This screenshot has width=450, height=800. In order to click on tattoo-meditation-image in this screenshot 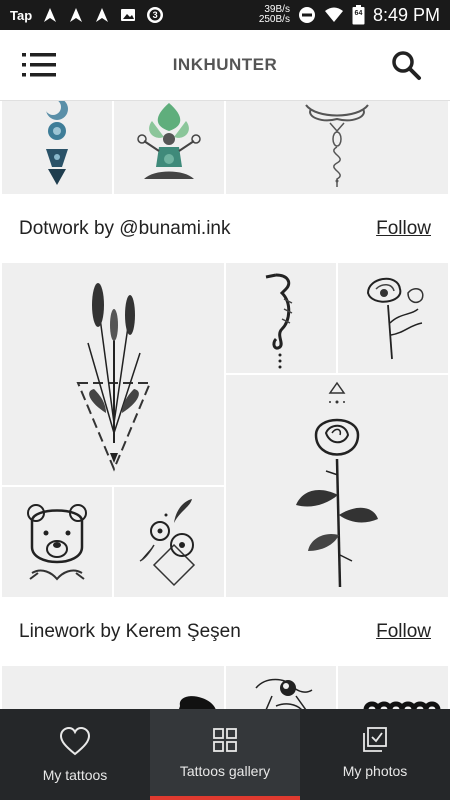, I will do `click(169, 141)`.